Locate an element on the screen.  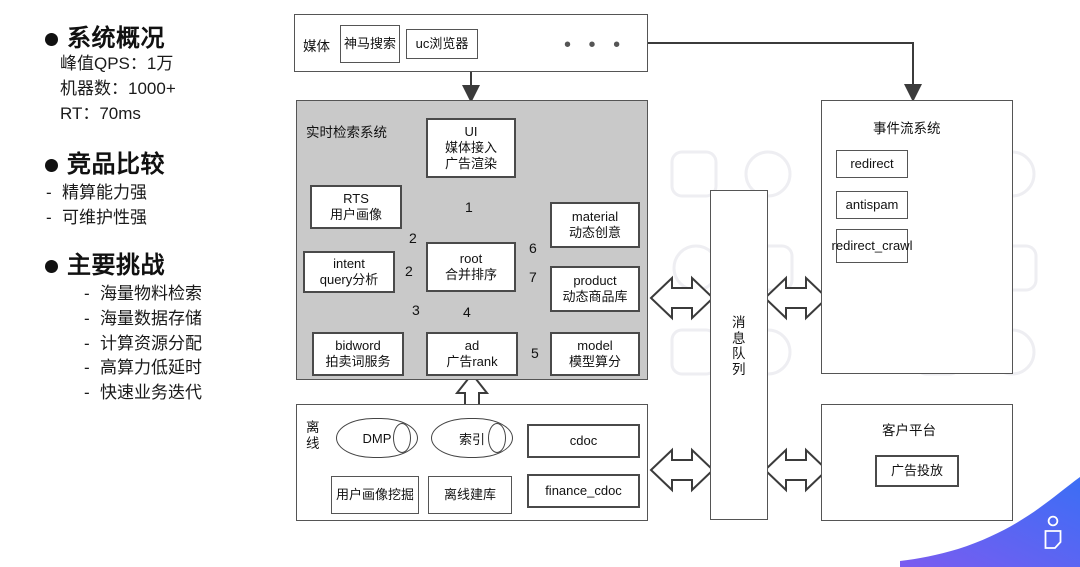
edge-number-ui-root: 1 is located at coordinates (469, 207).